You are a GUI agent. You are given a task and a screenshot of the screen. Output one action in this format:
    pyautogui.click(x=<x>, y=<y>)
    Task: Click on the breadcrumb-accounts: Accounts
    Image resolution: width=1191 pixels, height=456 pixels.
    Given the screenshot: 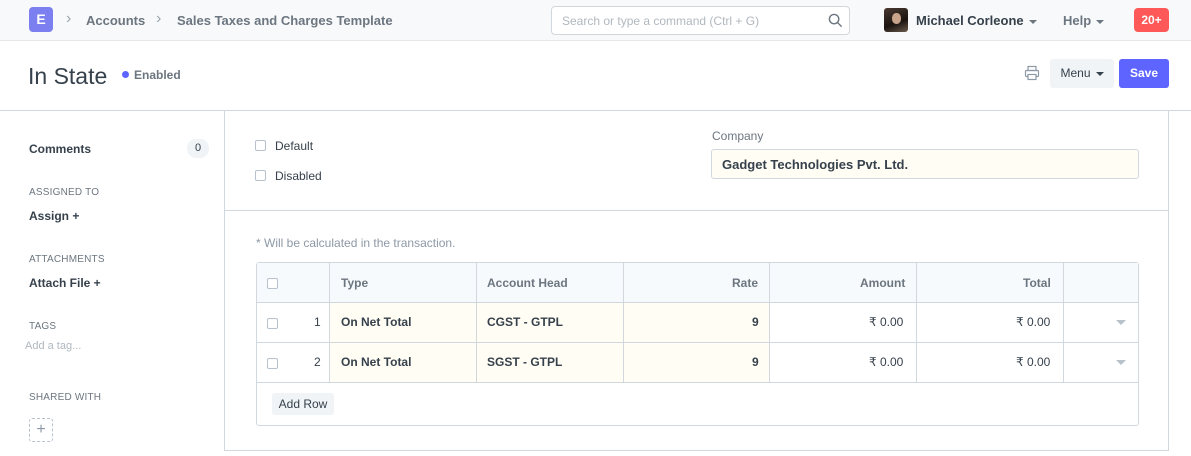 What is the action you would take?
    pyautogui.click(x=115, y=20)
    